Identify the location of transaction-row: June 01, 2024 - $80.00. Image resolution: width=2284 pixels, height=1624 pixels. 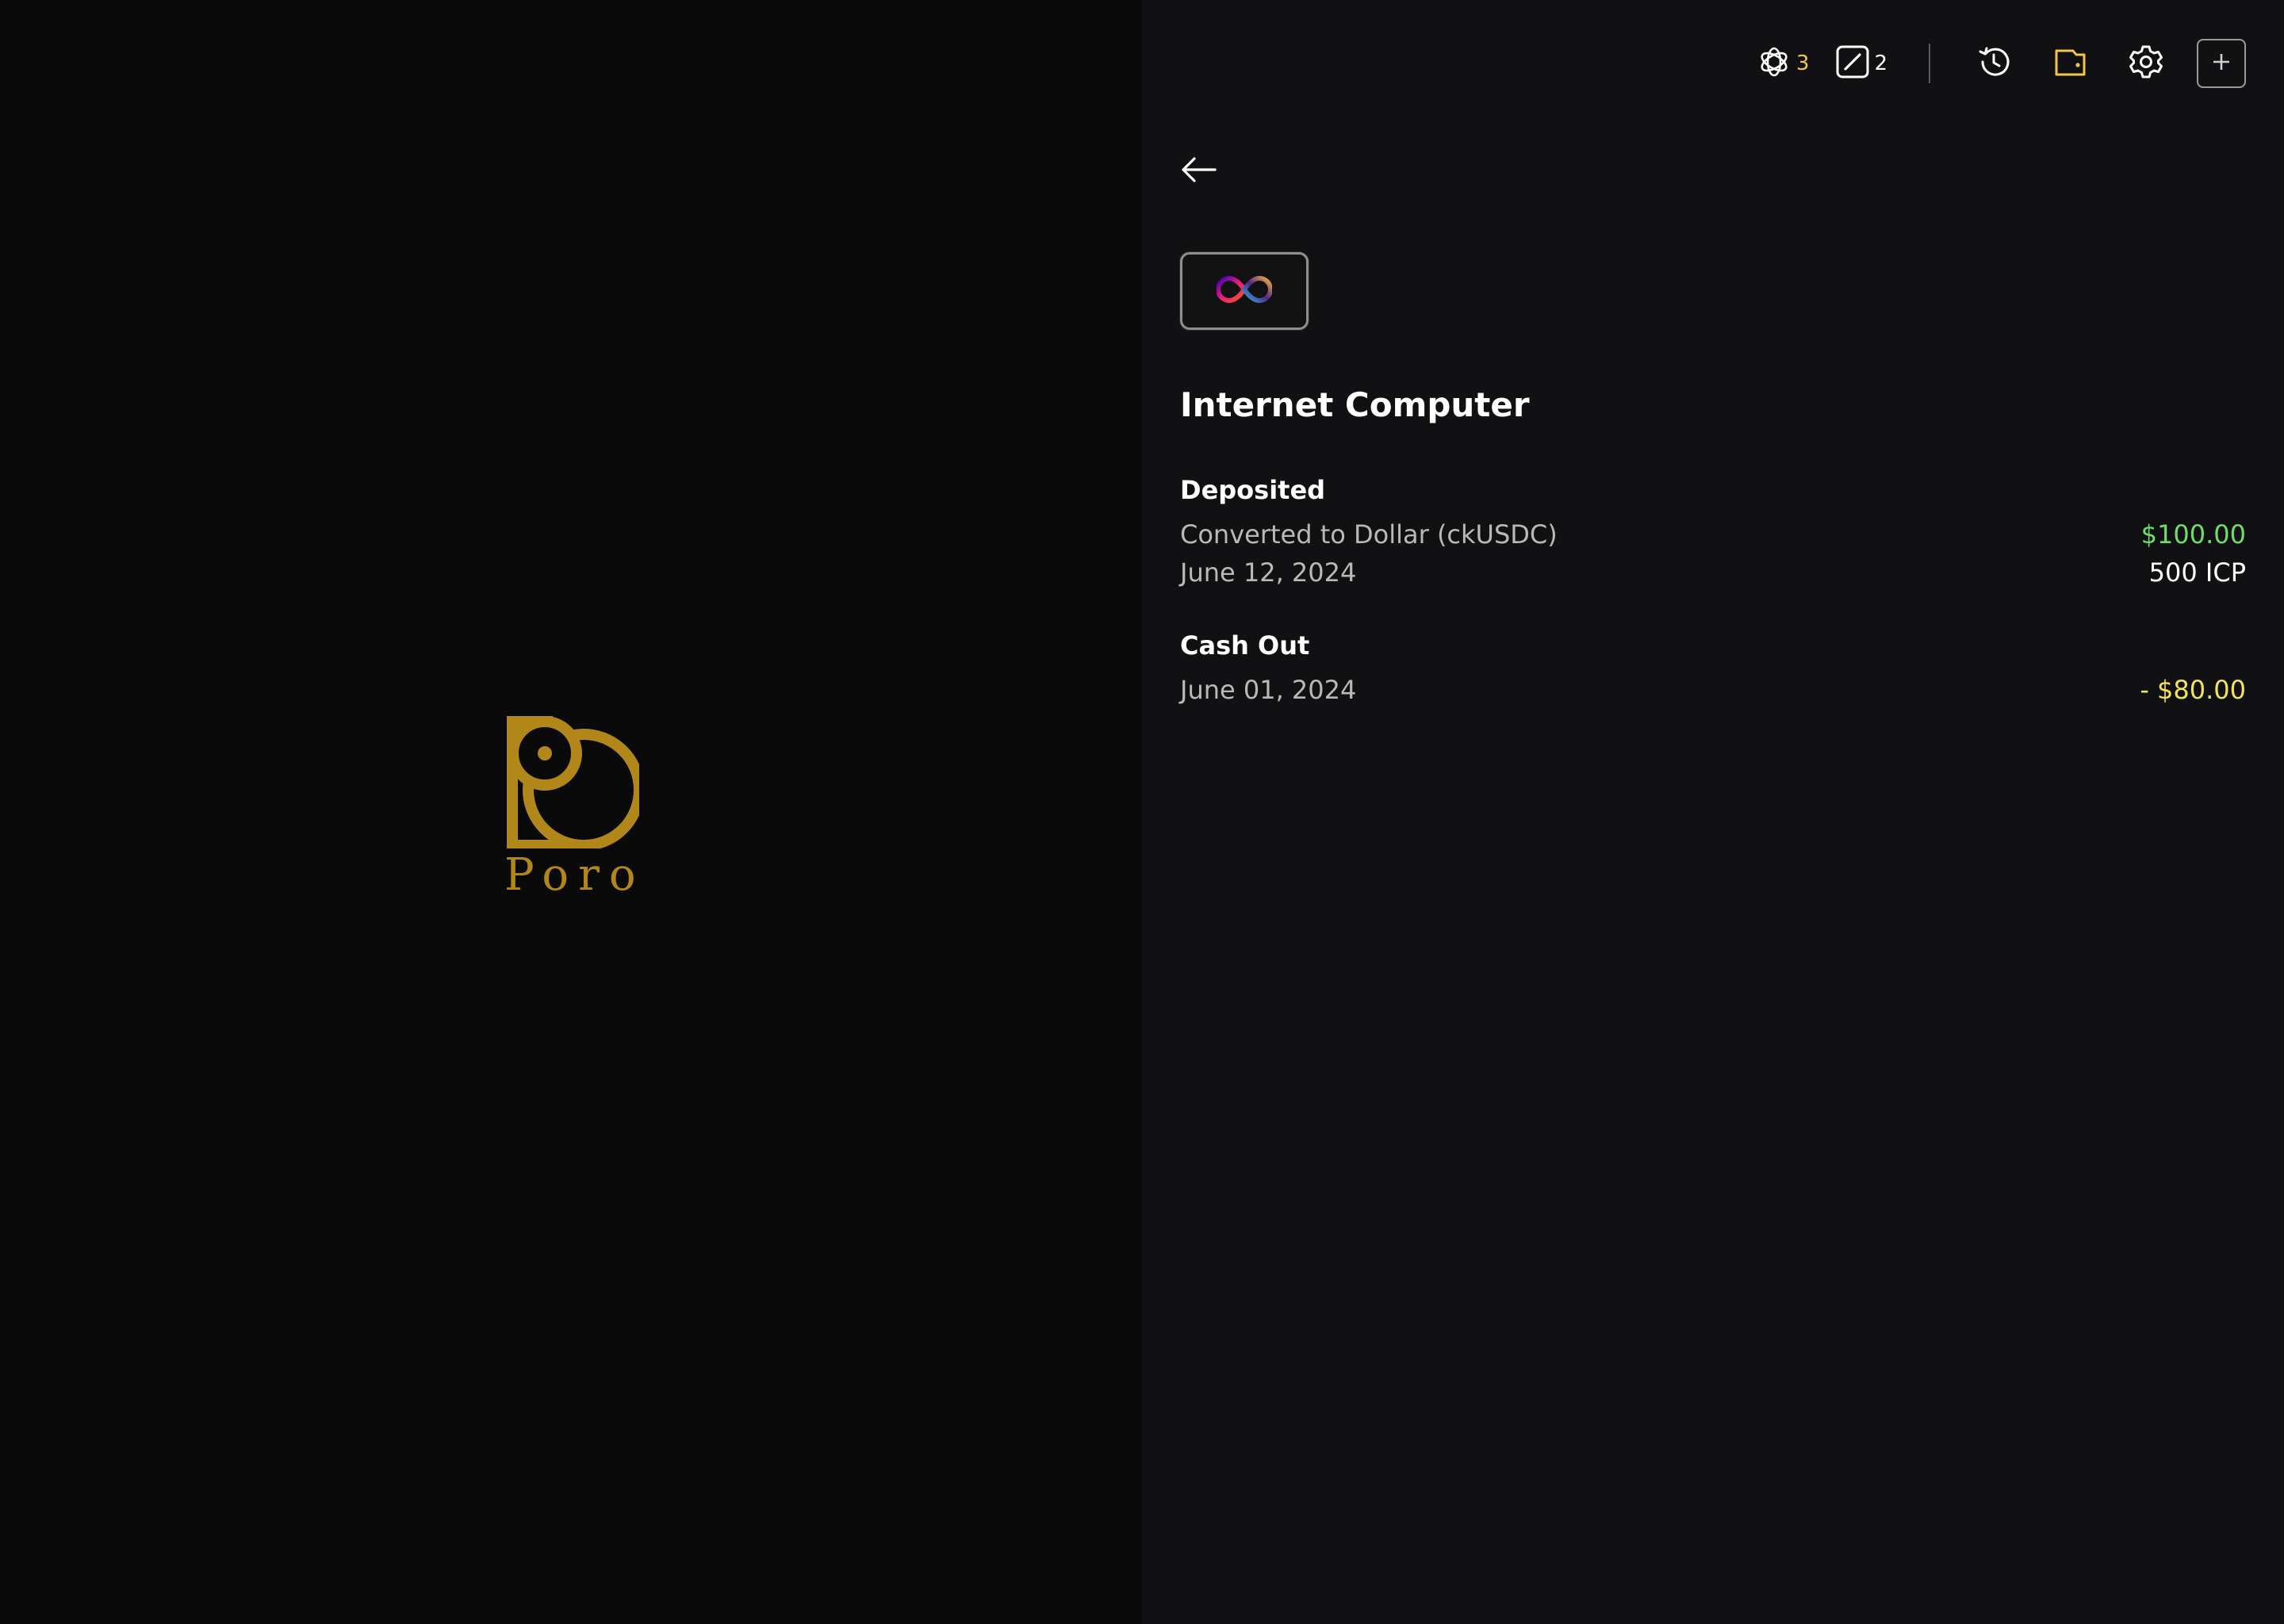
(1713, 690).